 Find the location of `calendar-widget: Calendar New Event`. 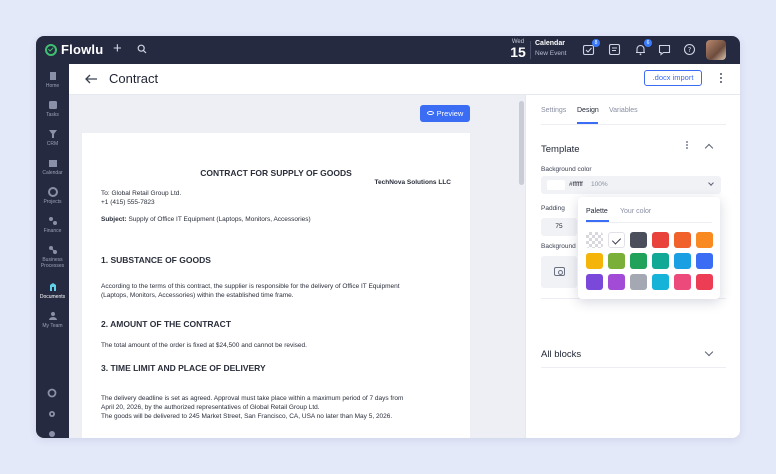

calendar-widget: Calendar New Event is located at coordinates (550, 49).